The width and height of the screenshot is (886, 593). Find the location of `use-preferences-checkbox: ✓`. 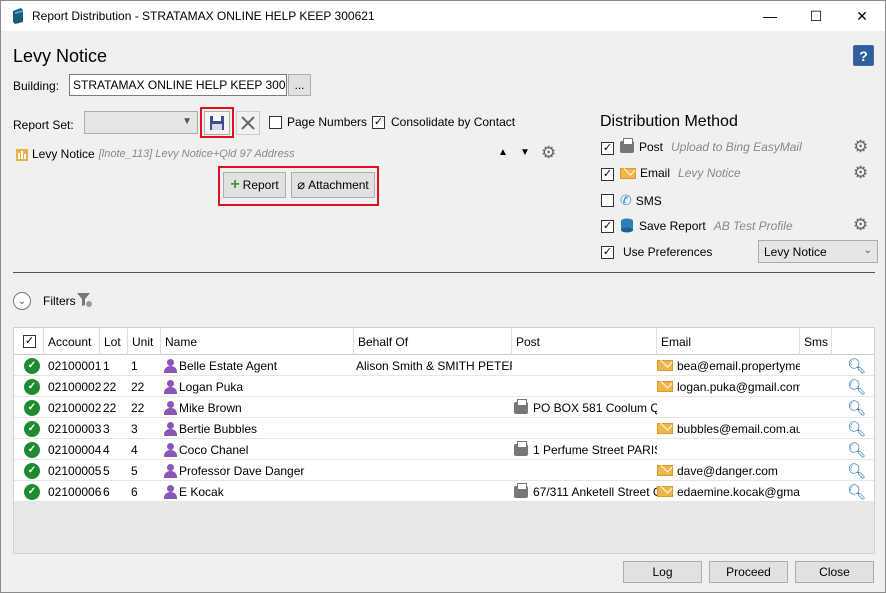

use-preferences-checkbox: ✓ is located at coordinates (607, 252).